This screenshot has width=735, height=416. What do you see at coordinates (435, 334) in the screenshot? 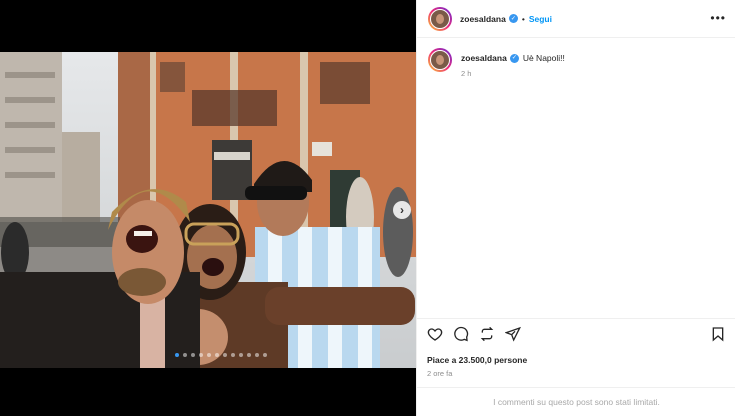
I see `heart-icon` at bounding box center [435, 334].